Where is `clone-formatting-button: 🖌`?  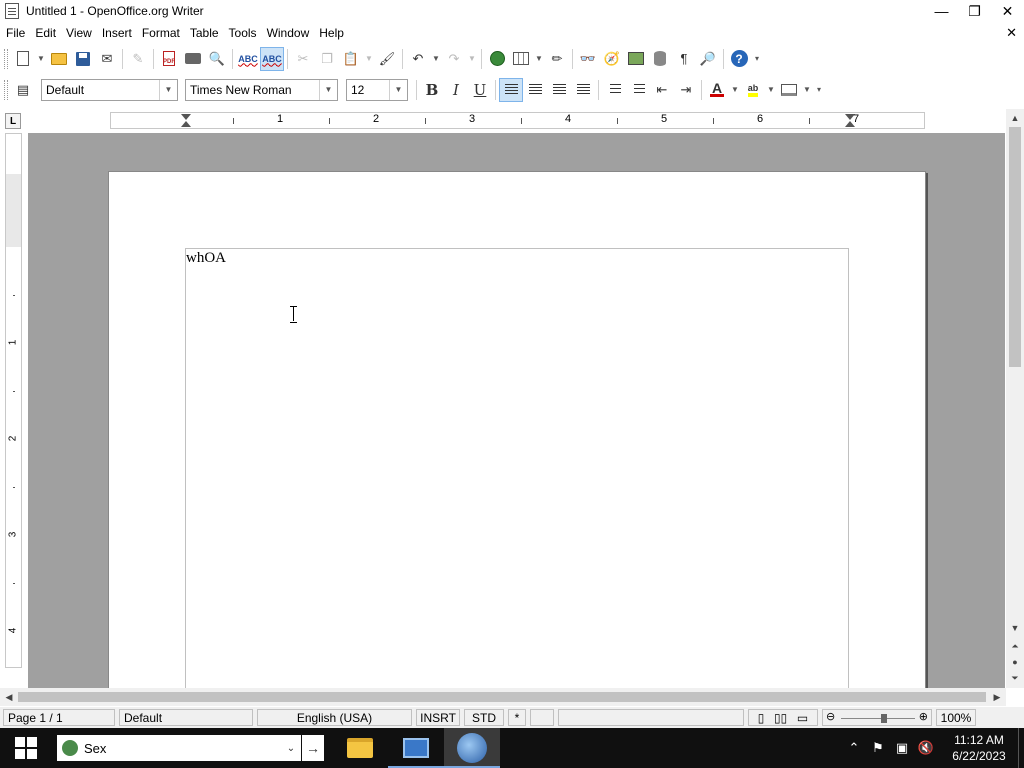 clone-formatting-button: 🖌 is located at coordinates (387, 59).